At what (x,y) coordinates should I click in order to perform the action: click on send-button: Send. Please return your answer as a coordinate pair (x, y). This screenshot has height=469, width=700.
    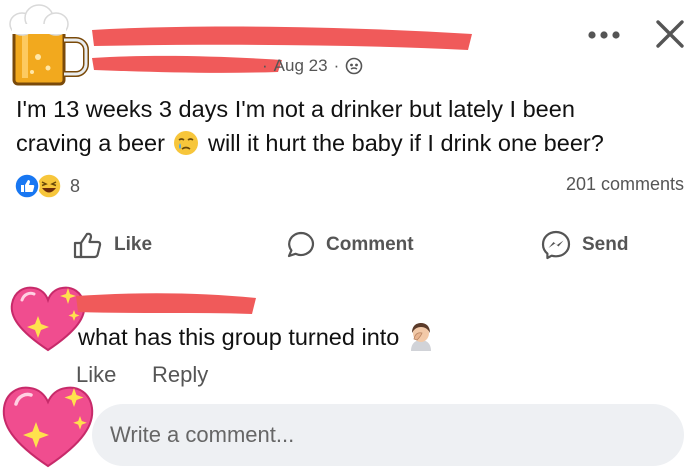
    Looking at the image, I should click on (584, 245).